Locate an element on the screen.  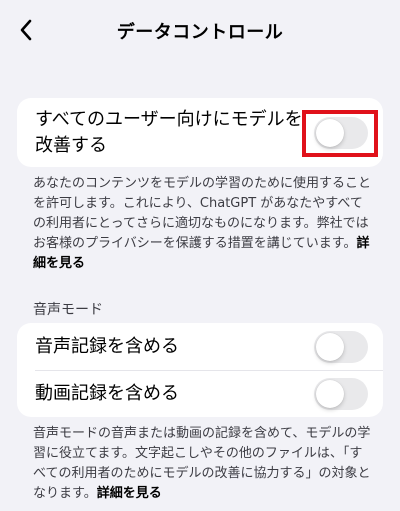
include-audio-toggle is located at coordinates (341, 347).